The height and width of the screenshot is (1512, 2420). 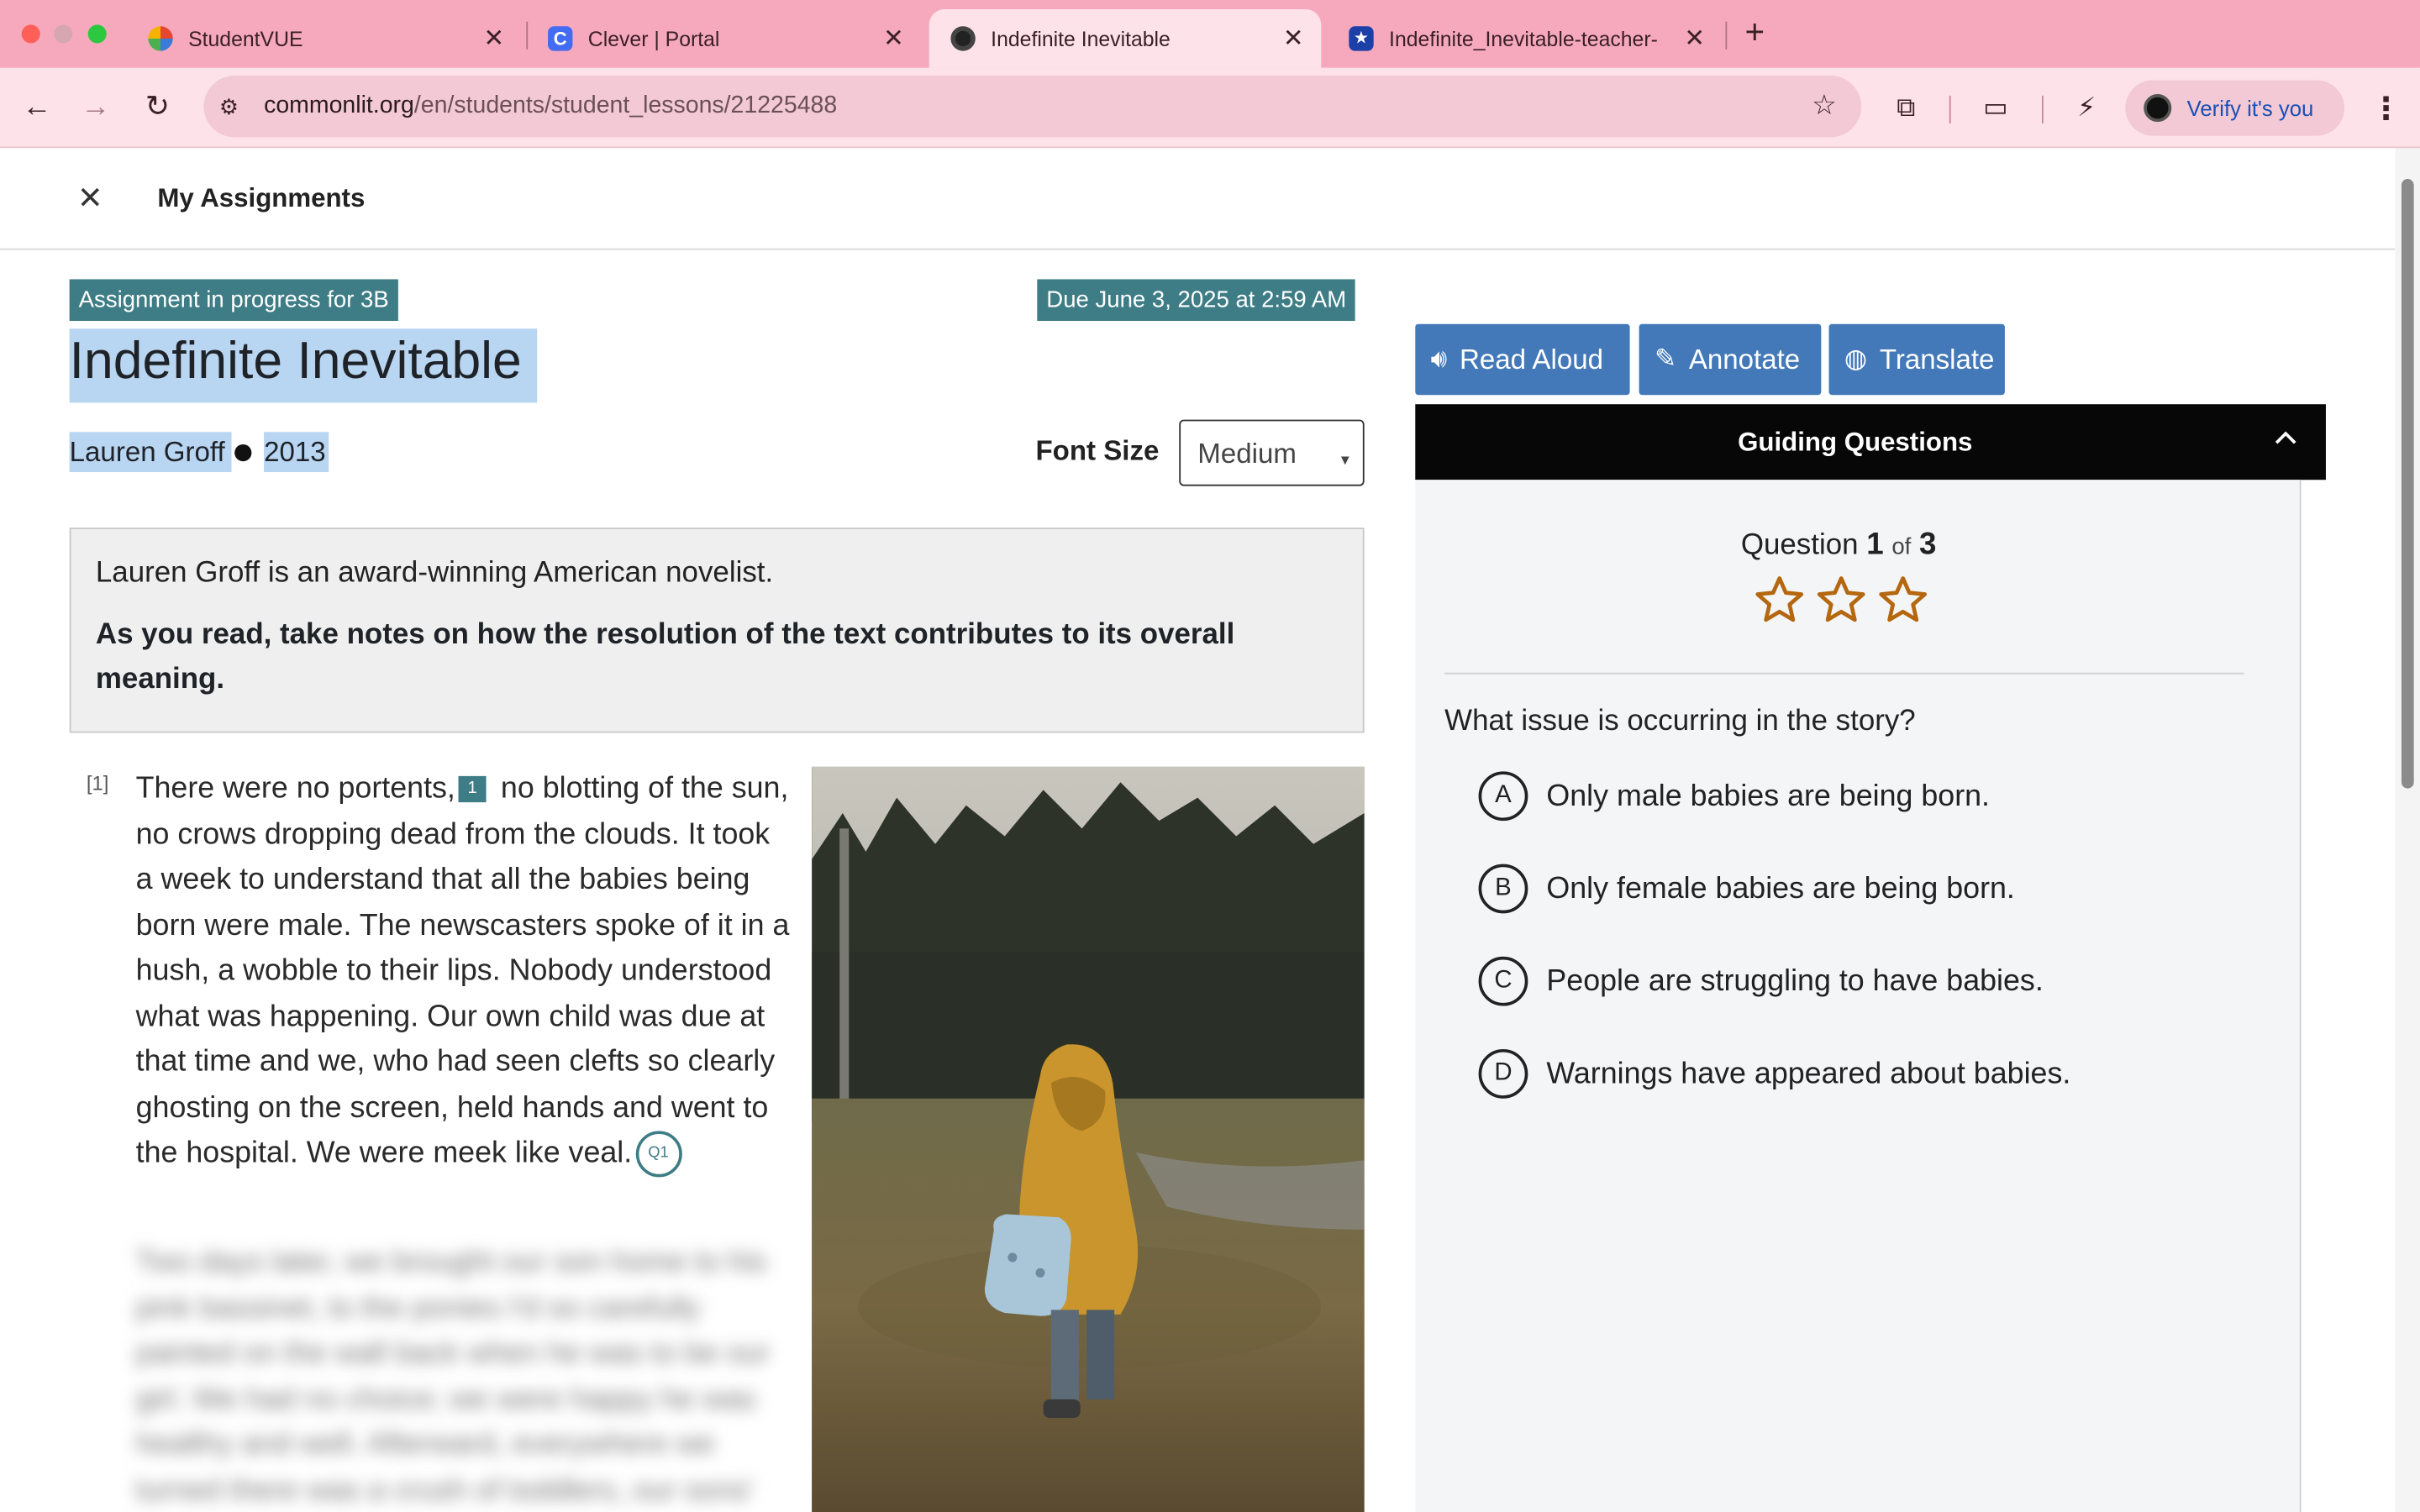 I want to click on font-size-select: Medium ▼, so click(x=1272, y=452).